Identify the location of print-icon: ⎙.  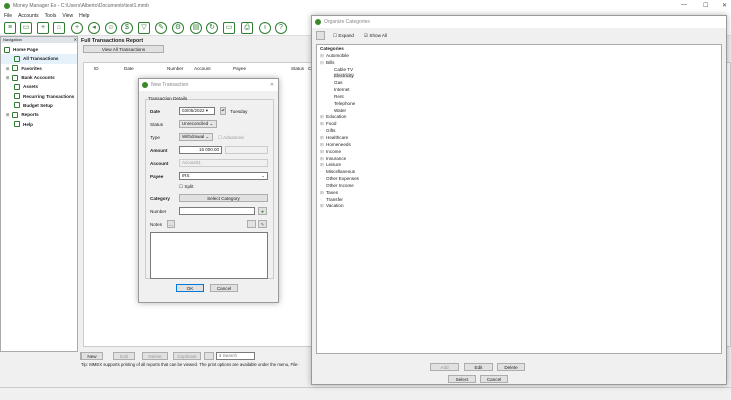
(247, 28).